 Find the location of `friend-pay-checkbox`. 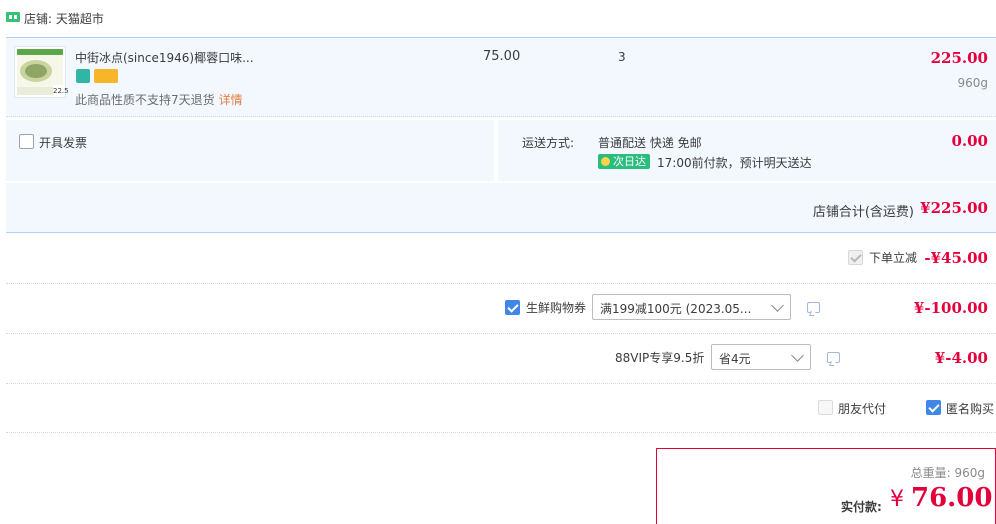

friend-pay-checkbox is located at coordinates (825, 407).